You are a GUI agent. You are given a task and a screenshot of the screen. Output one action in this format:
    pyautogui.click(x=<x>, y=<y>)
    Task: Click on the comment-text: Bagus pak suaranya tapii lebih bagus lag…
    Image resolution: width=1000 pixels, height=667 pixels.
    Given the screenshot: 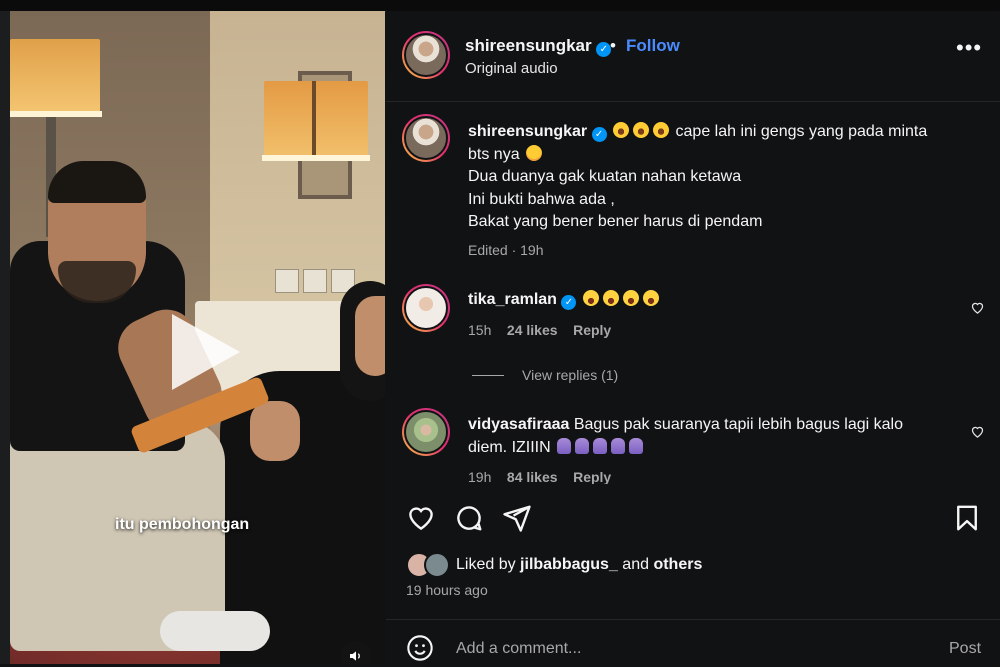 What is the action you would take?
    pyautogui.click(x=738, y=424)
    